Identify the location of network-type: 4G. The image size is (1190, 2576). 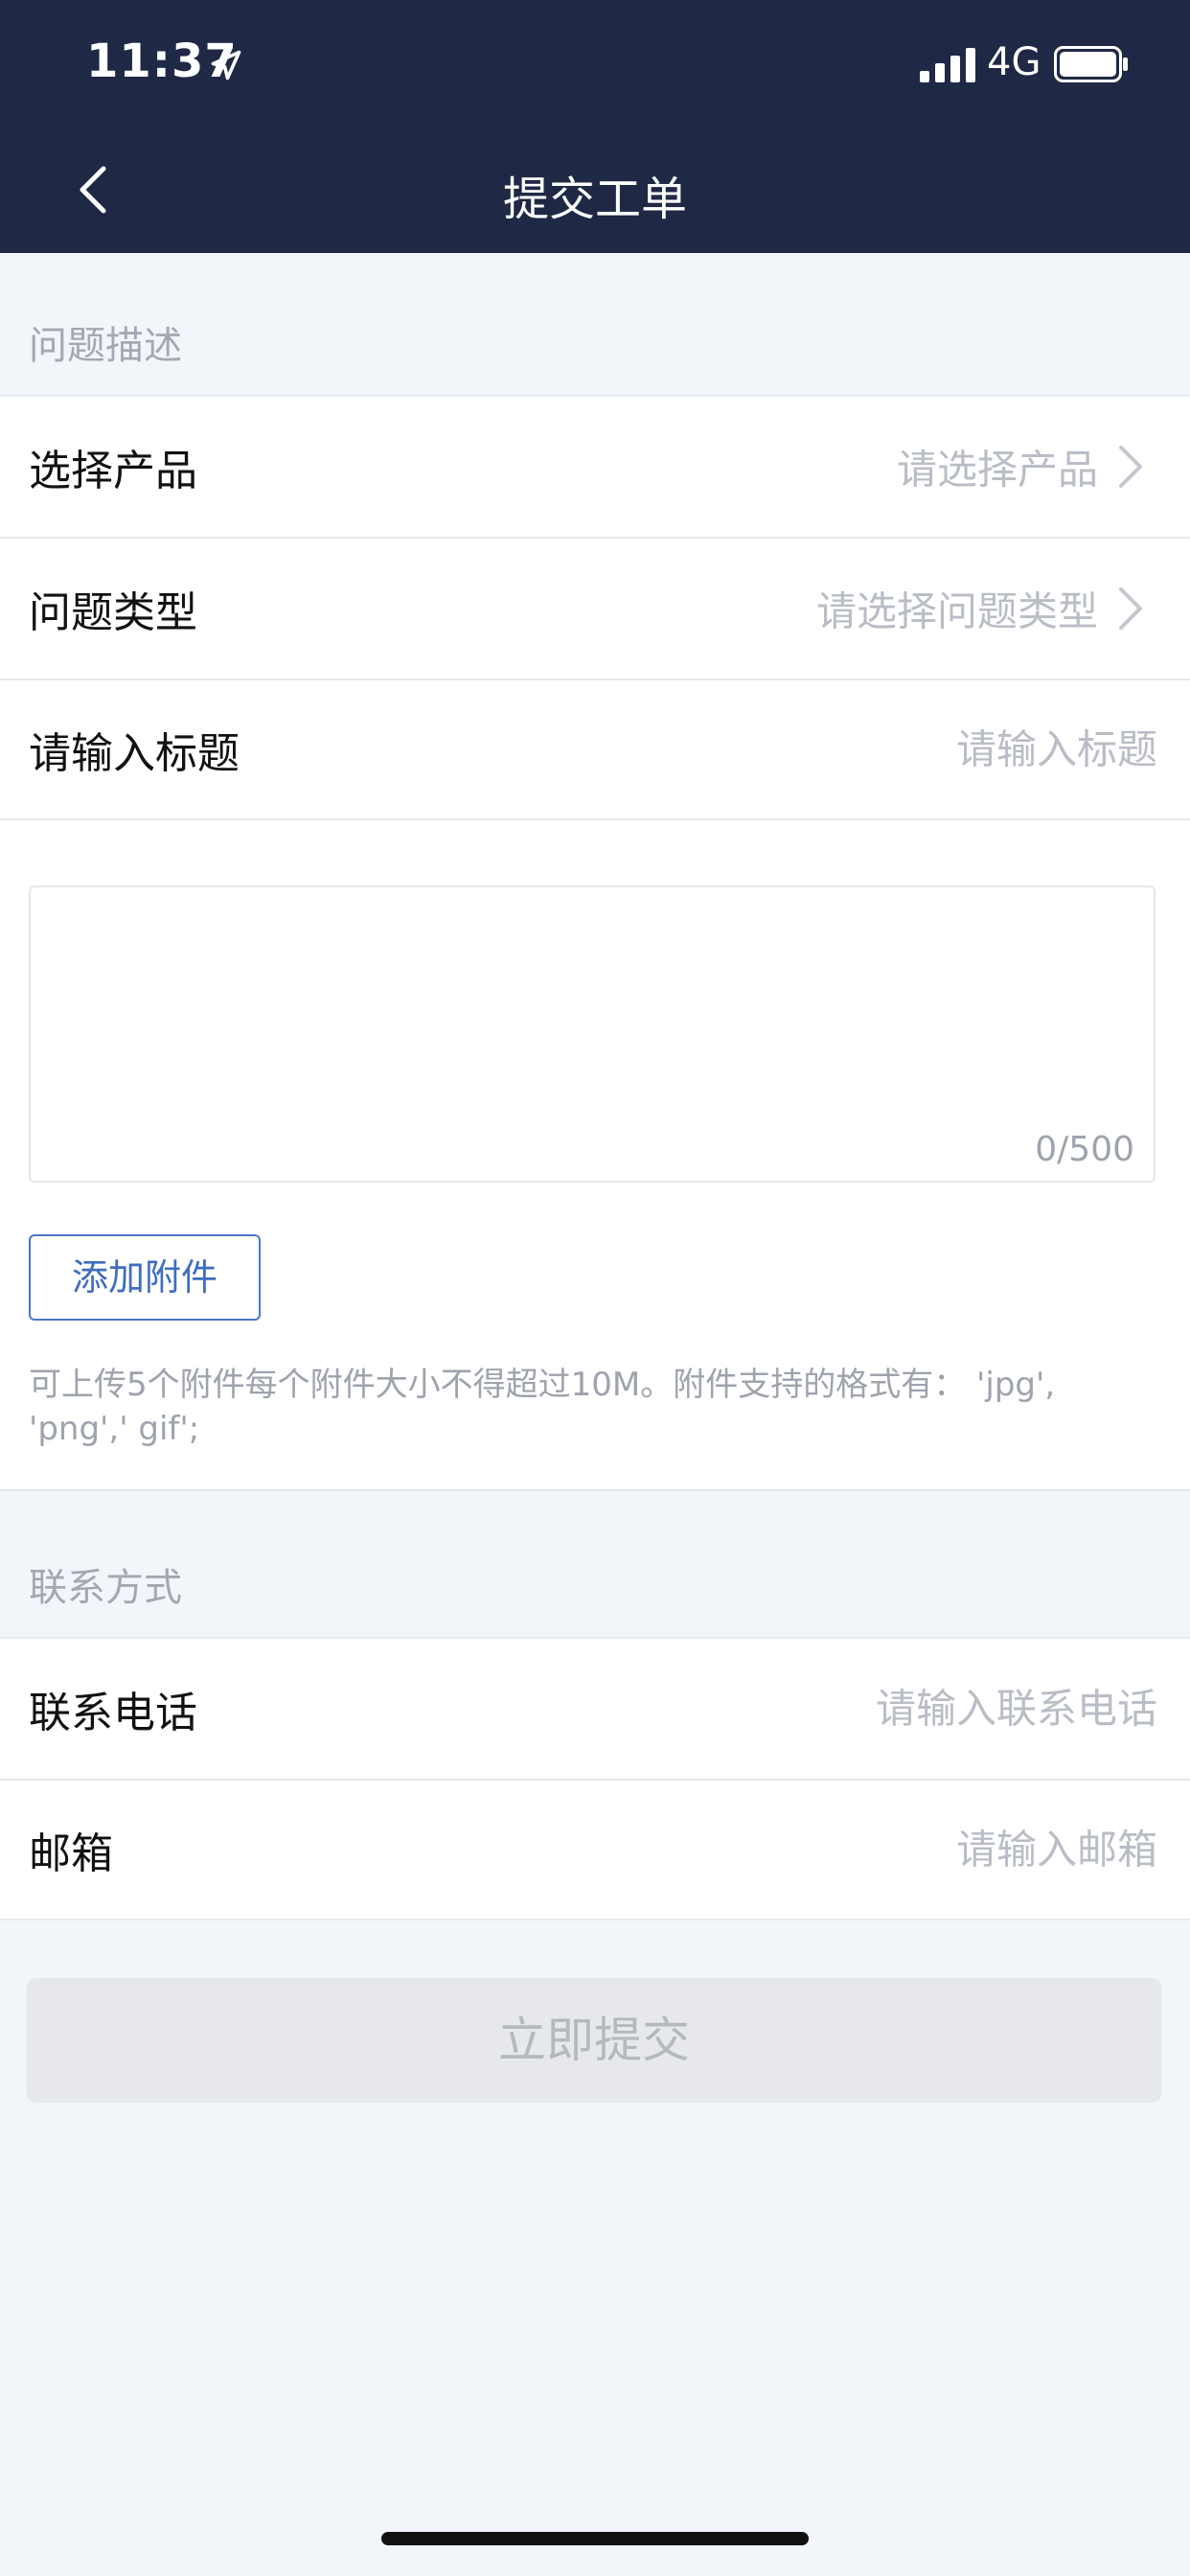
(1014, 62).